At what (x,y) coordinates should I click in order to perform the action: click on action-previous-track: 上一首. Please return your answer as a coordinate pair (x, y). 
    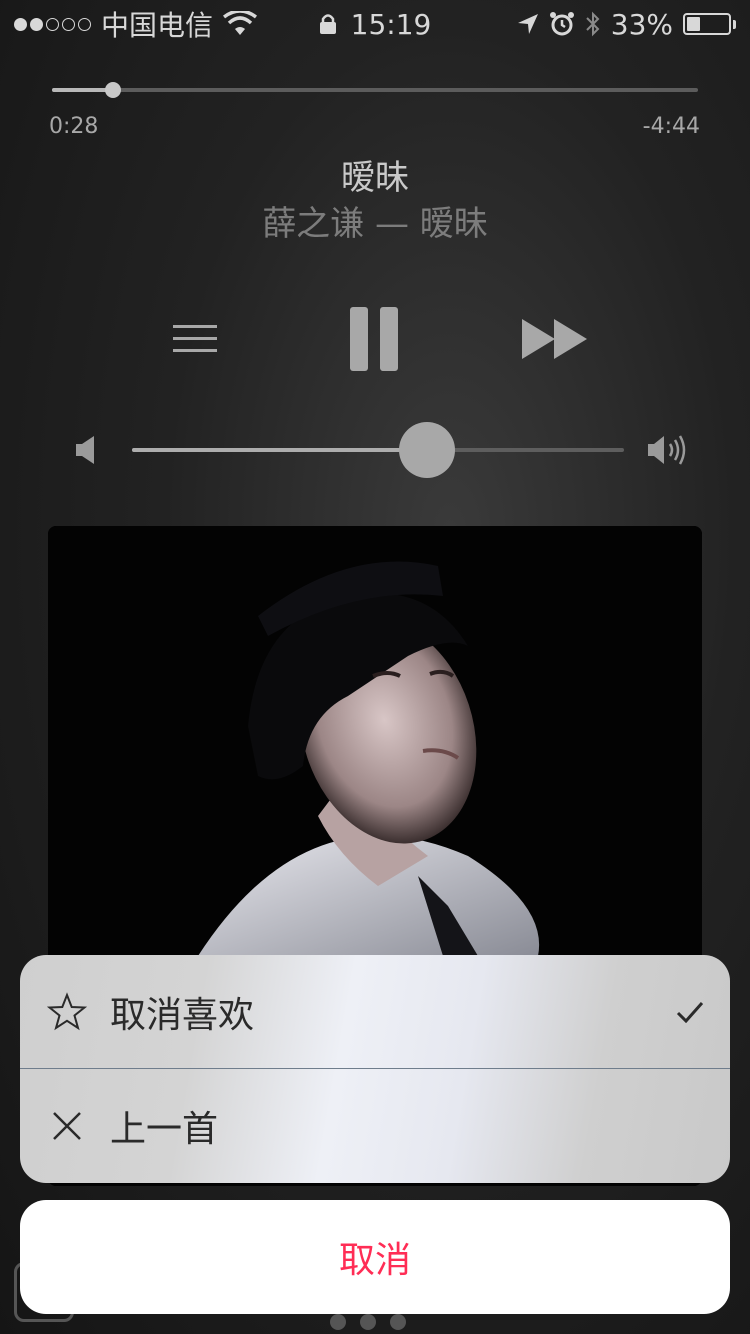
    Looking at the image, I should click on (375, 1126).